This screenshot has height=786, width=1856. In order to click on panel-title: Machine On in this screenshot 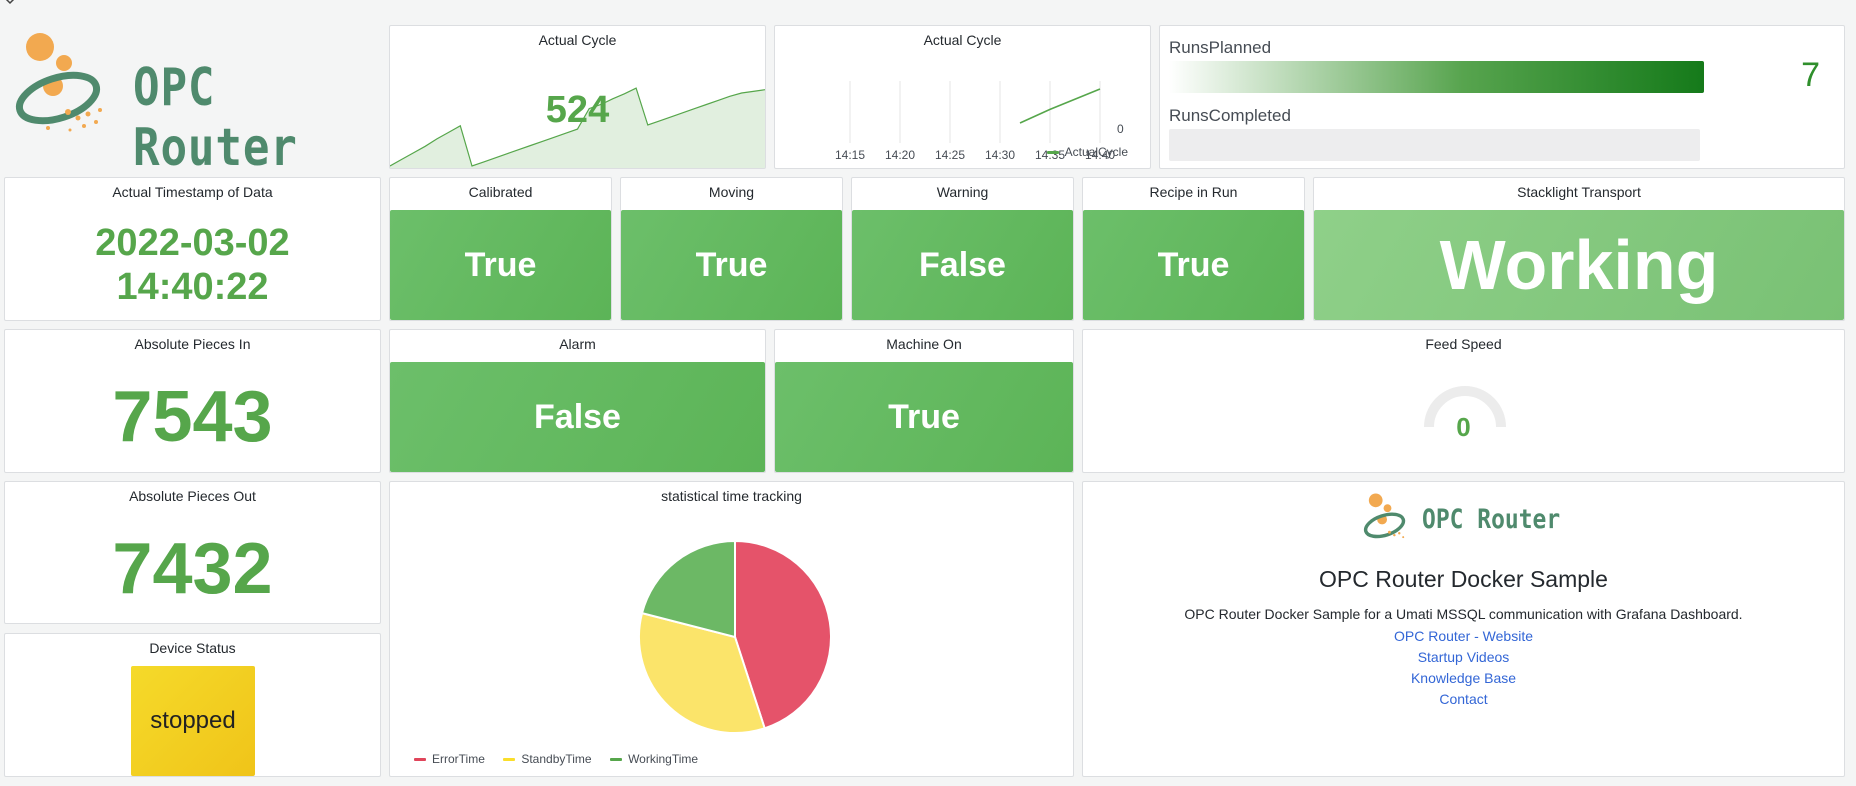, I will do `click(924, 344)`.